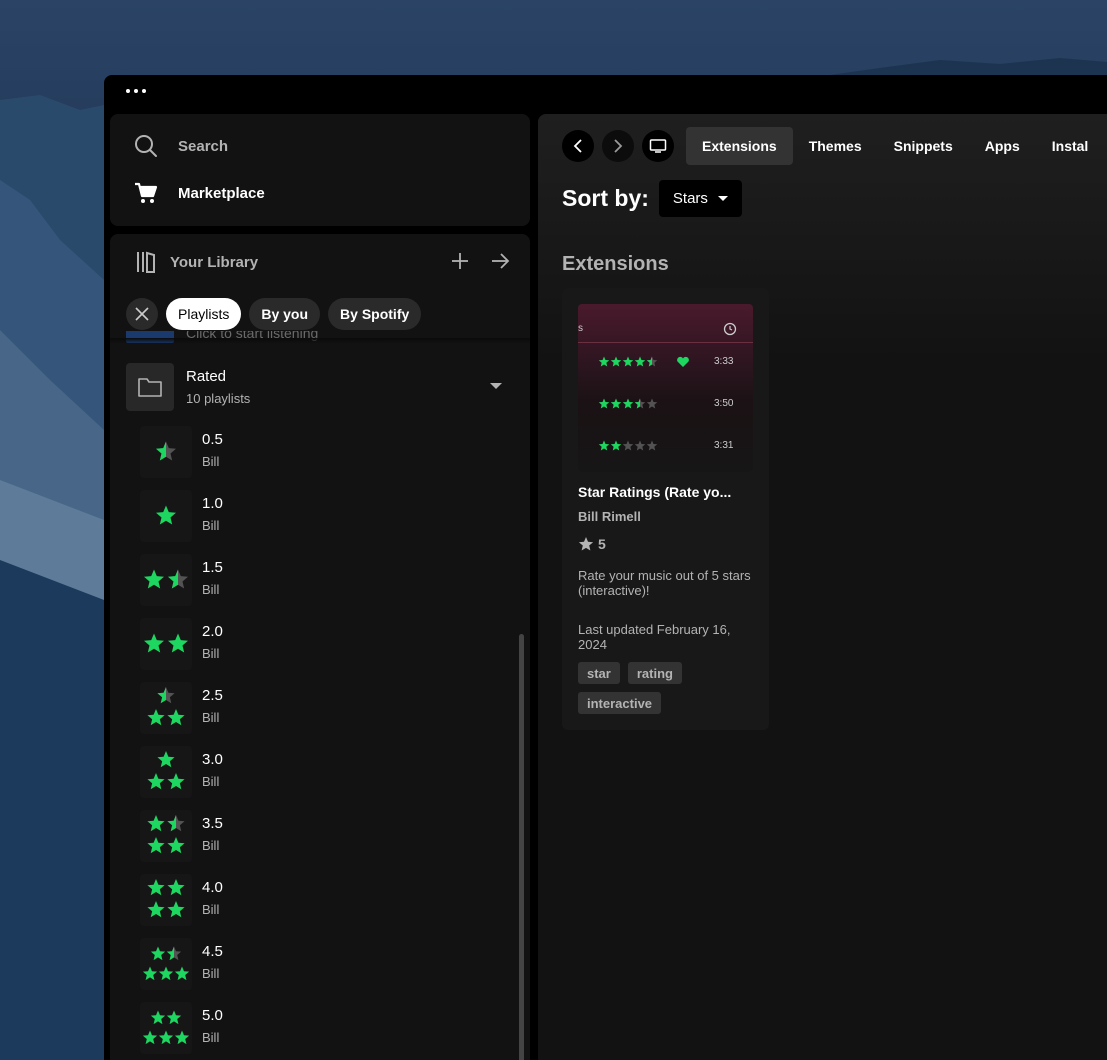 The width and height of the screenshot is (1107, 1060). Describe the element at coordinates (320, 970) in the screenshot. I see `rated-playlist-item: 4.5 Bill` at that location.